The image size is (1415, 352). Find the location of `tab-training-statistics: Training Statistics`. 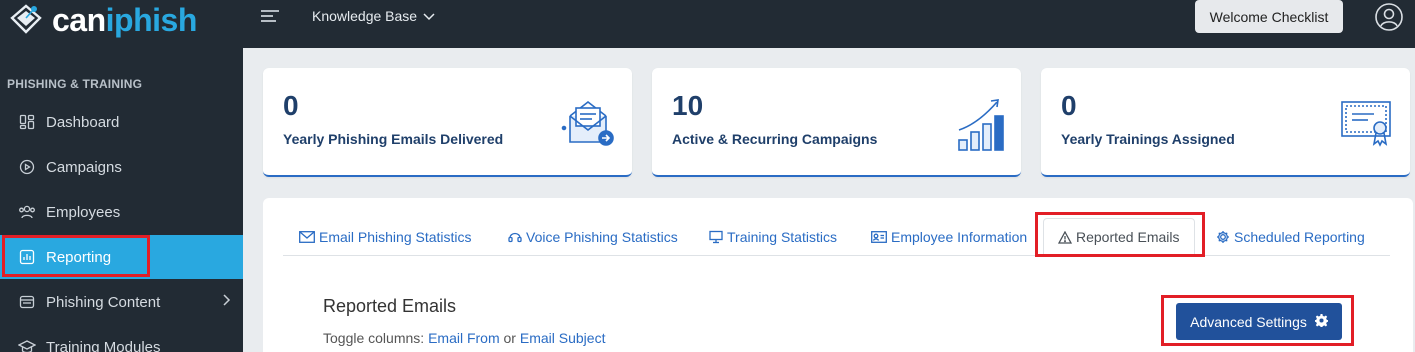

tab-training-statistics: Training Statistics is located at coordinates (773, 237).